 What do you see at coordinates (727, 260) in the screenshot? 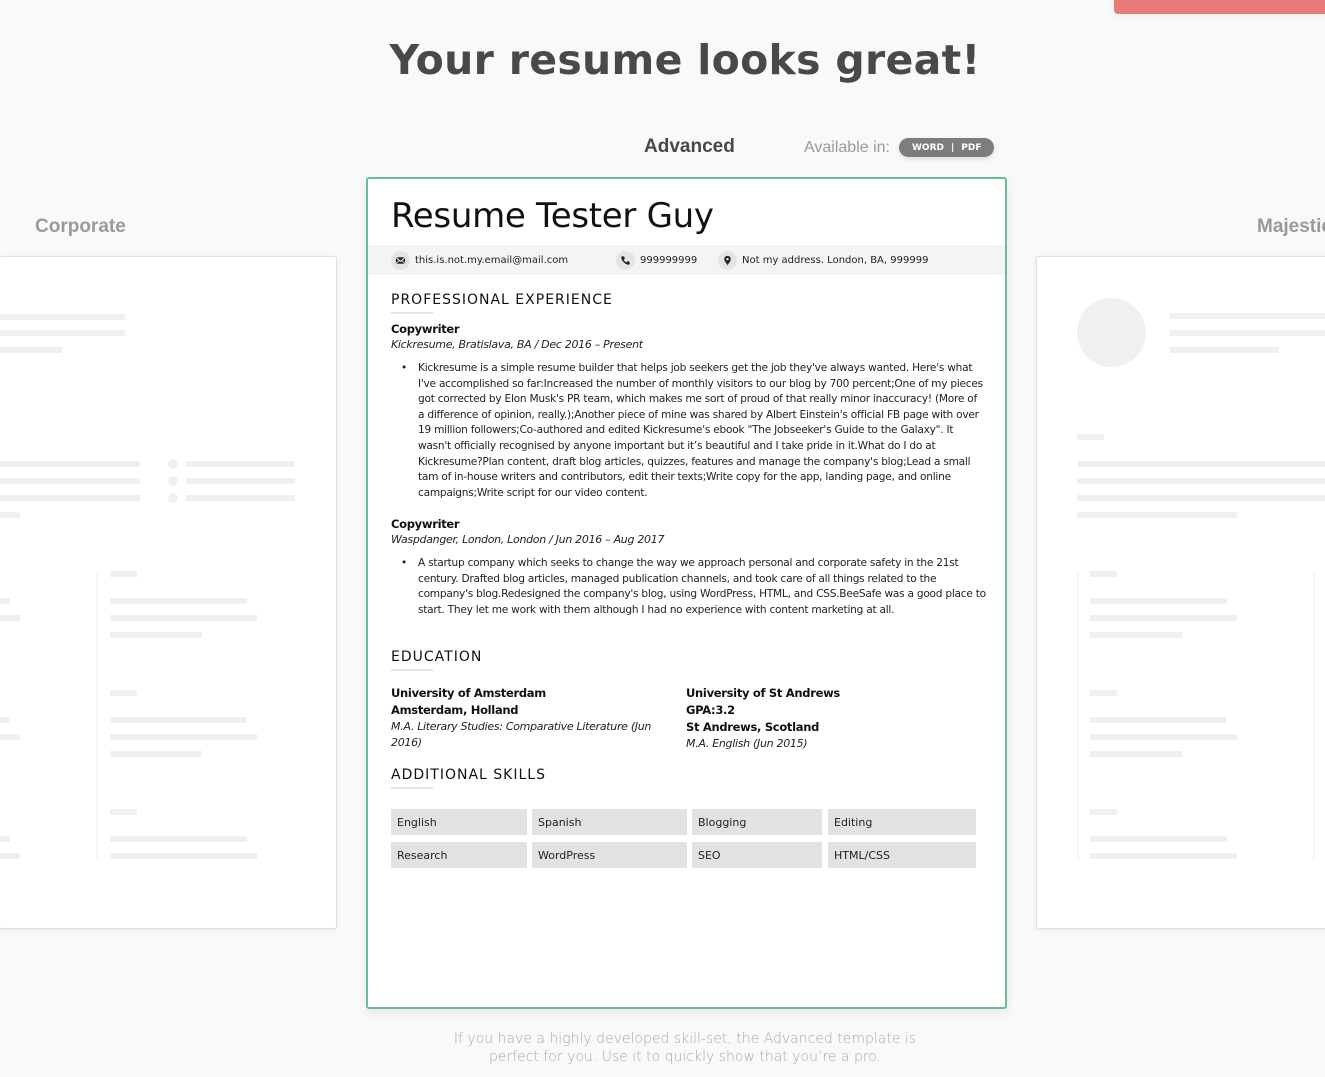
I see `map-pin-icon` at bounding box center [727, 260].